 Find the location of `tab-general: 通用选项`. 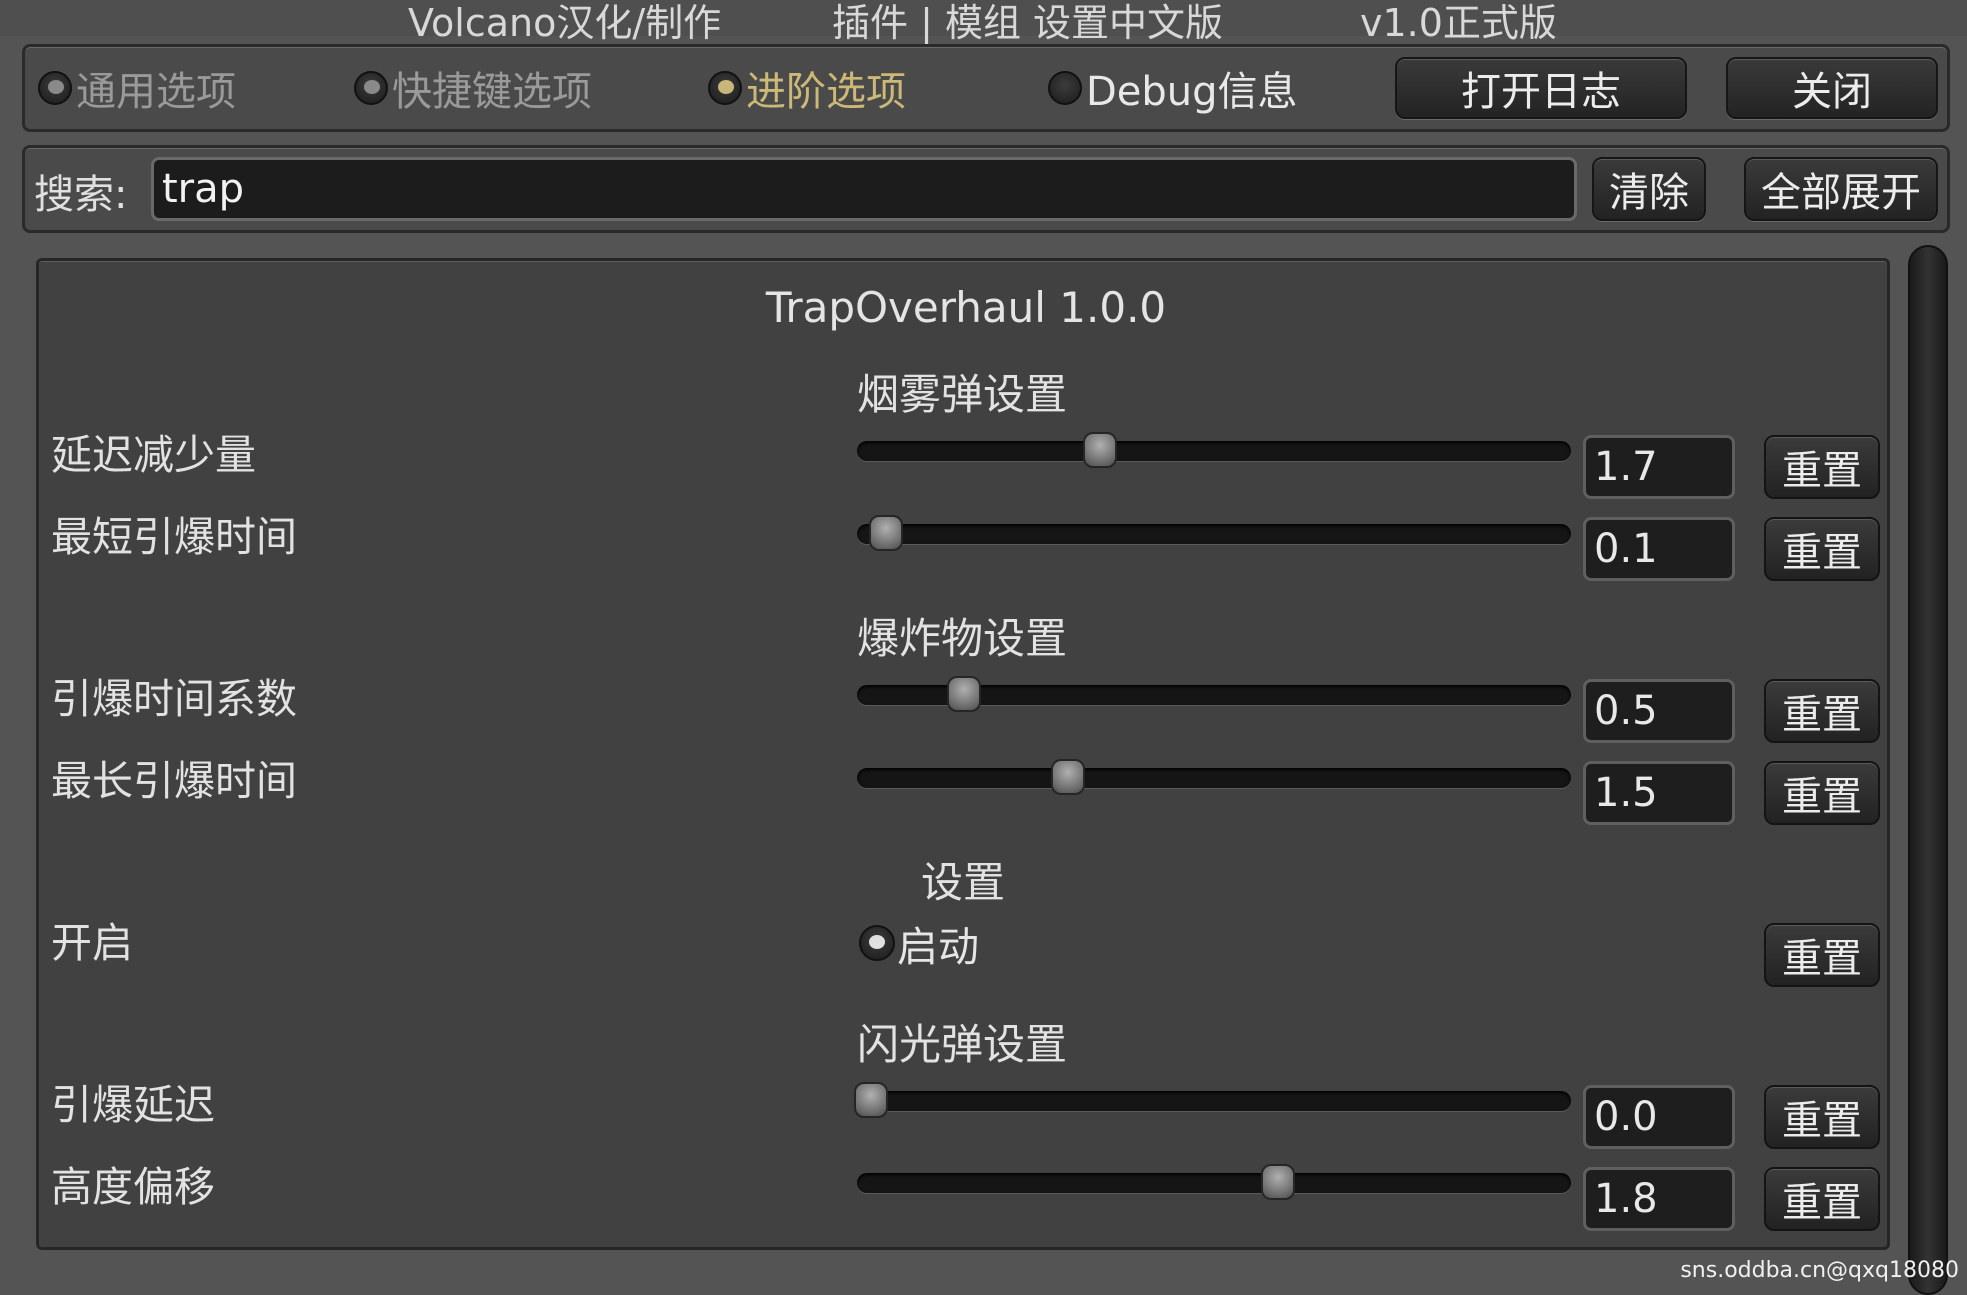

tab-general: 通用选项 is located at coordinates (137, 88).